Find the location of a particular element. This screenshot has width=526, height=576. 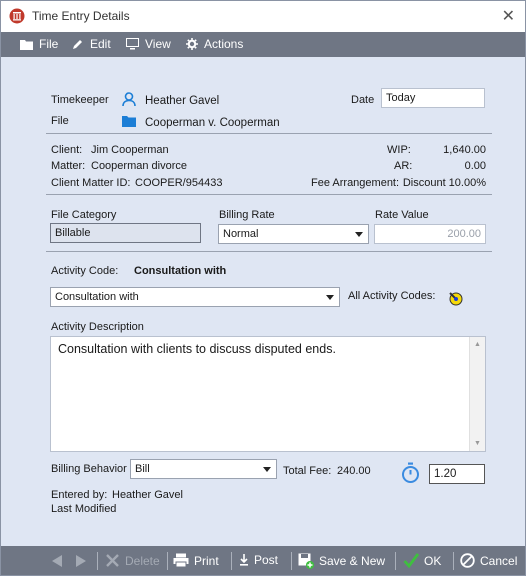

menu-actions: Actions is located at coordinates (214, 44).